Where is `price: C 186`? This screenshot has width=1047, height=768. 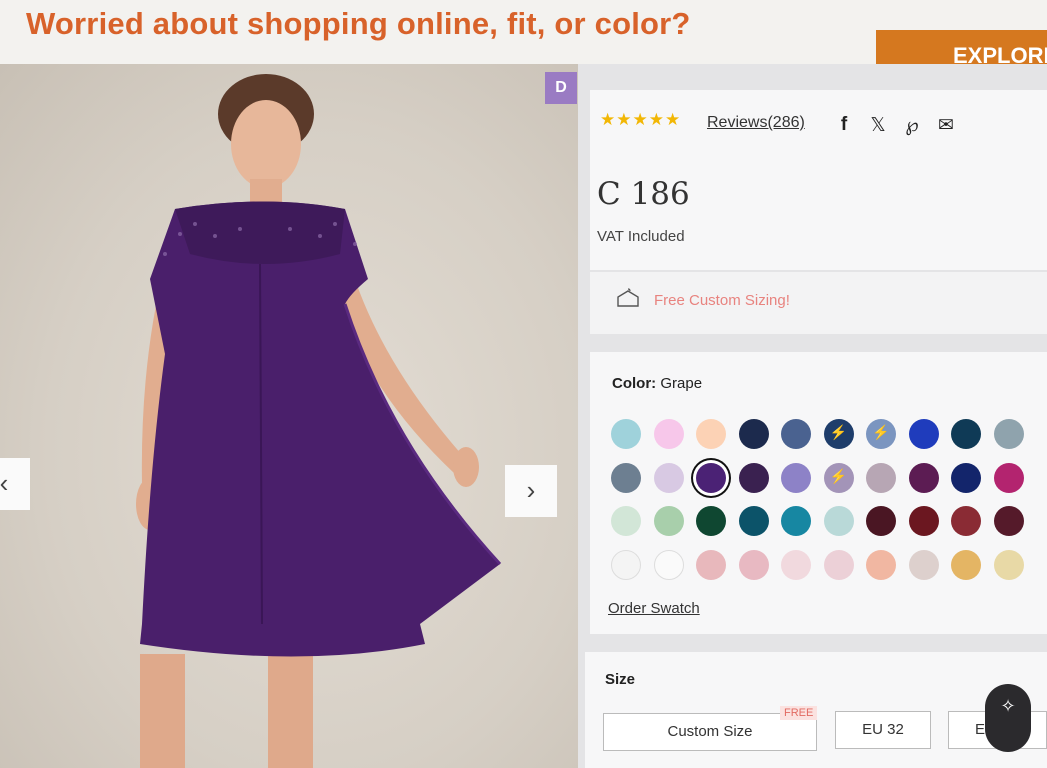 price: C 186 is located at coordinates (643, 194).